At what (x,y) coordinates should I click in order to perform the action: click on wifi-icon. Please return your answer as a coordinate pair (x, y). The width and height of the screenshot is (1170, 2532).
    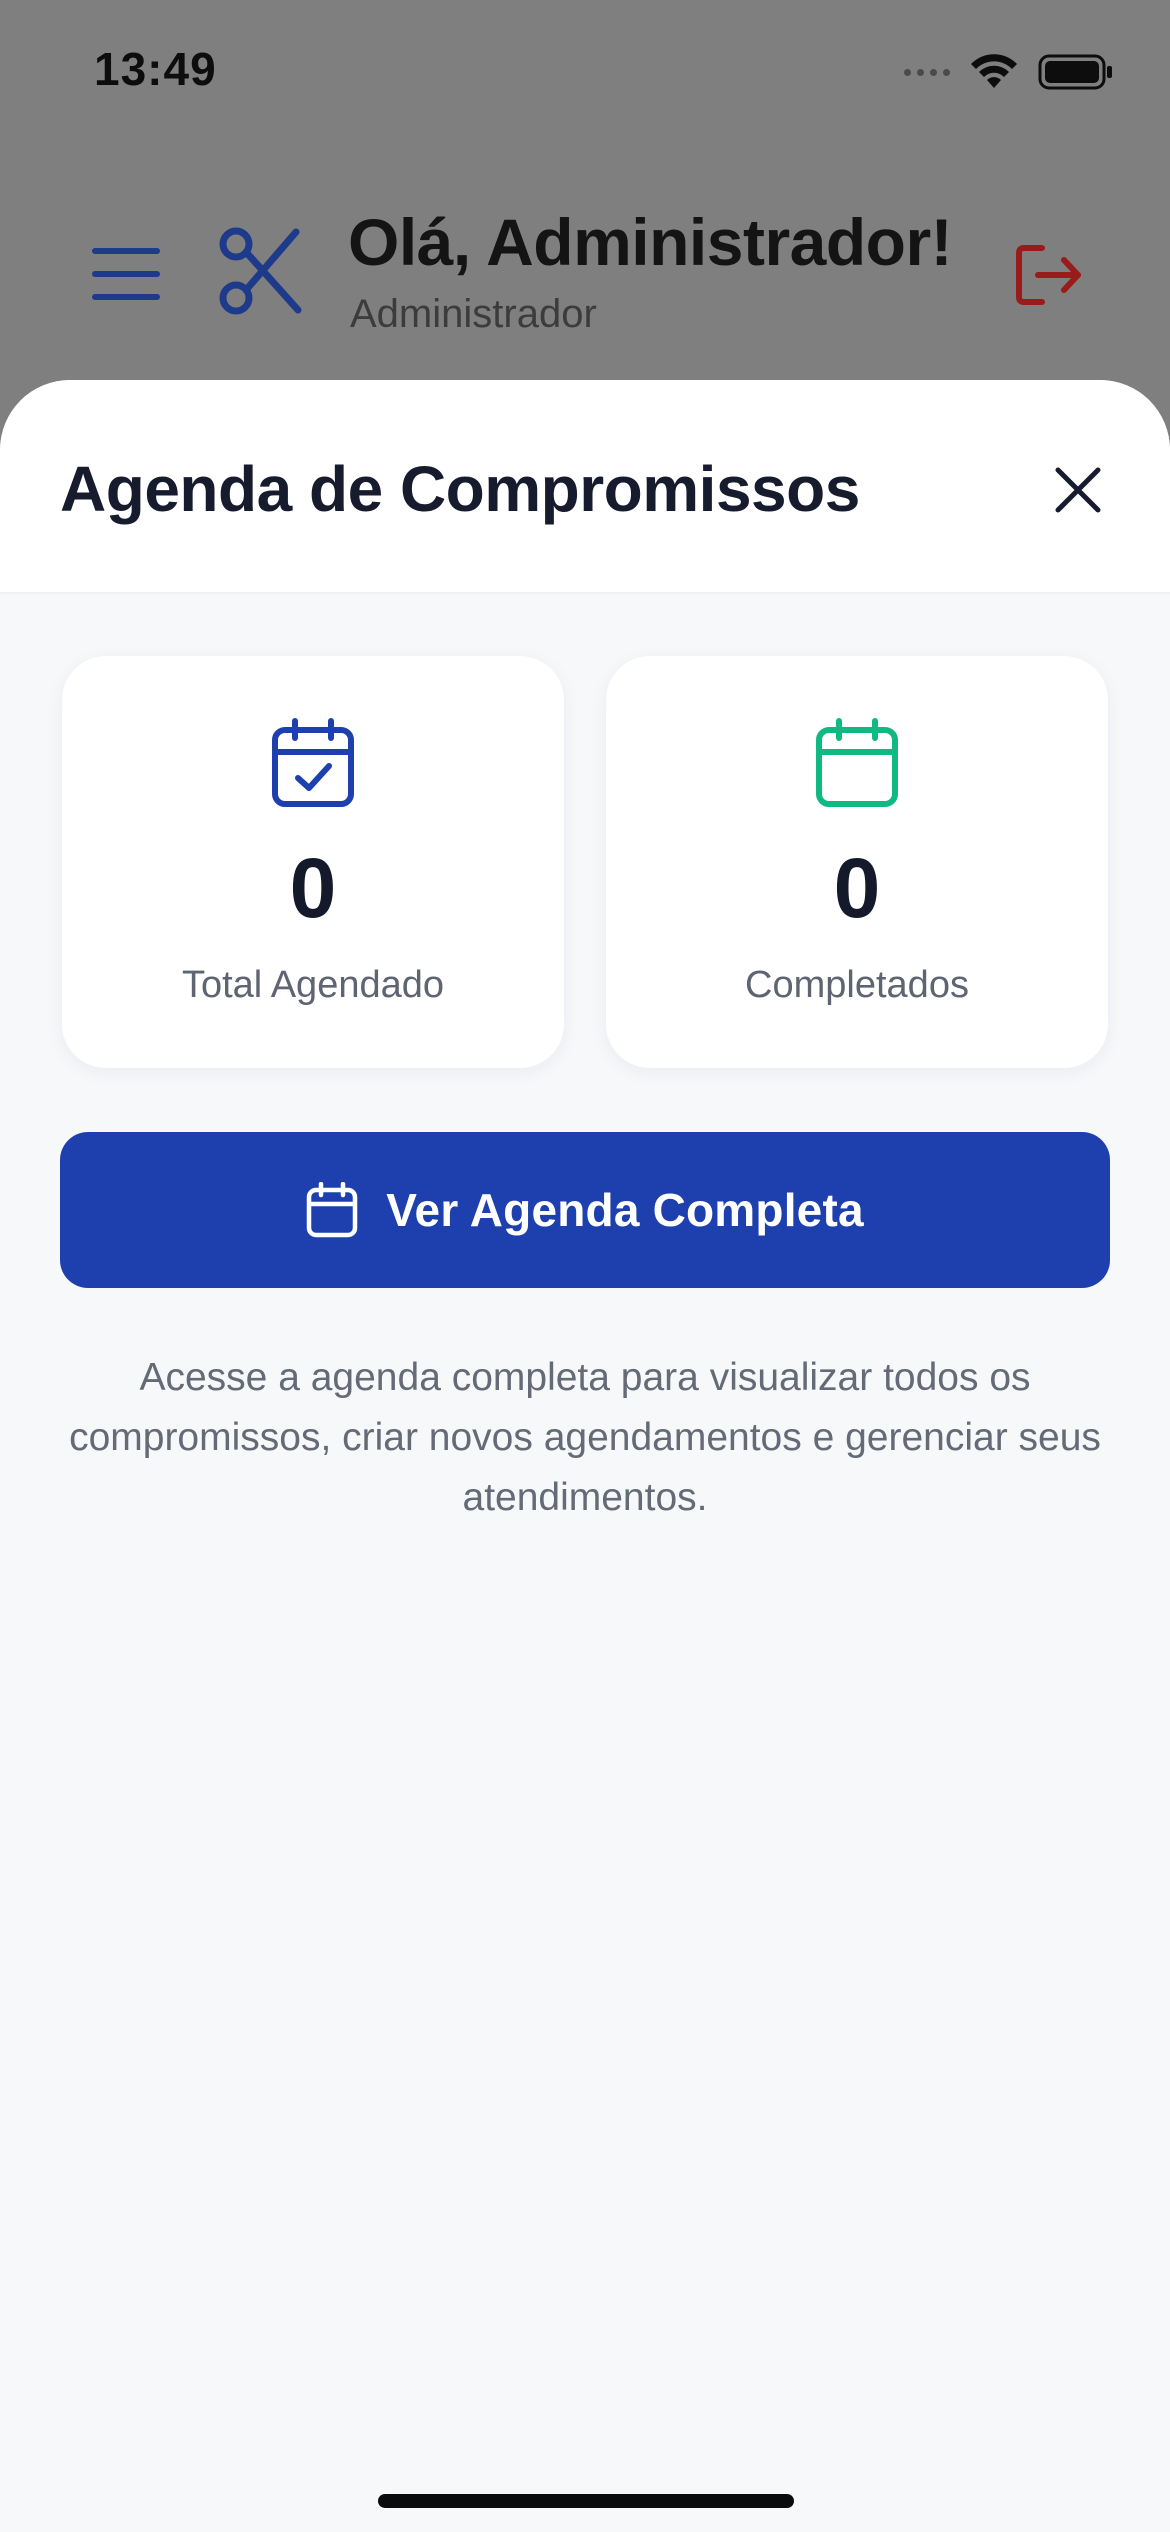
    Looking at the image, I should click on (994, 71).